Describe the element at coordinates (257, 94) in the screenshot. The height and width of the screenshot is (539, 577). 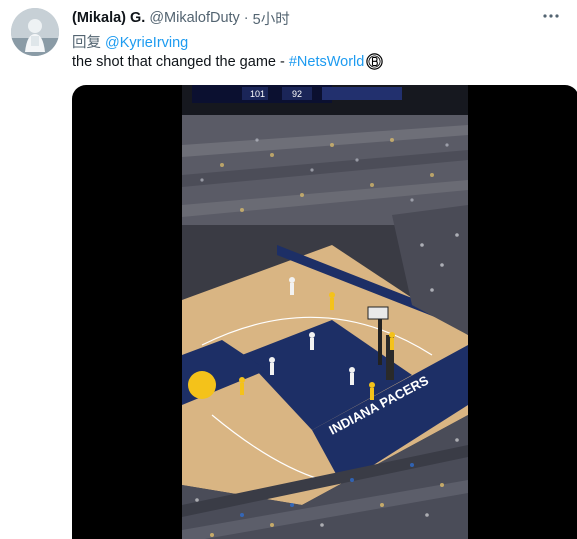
I see `home-score: 101` at that location.